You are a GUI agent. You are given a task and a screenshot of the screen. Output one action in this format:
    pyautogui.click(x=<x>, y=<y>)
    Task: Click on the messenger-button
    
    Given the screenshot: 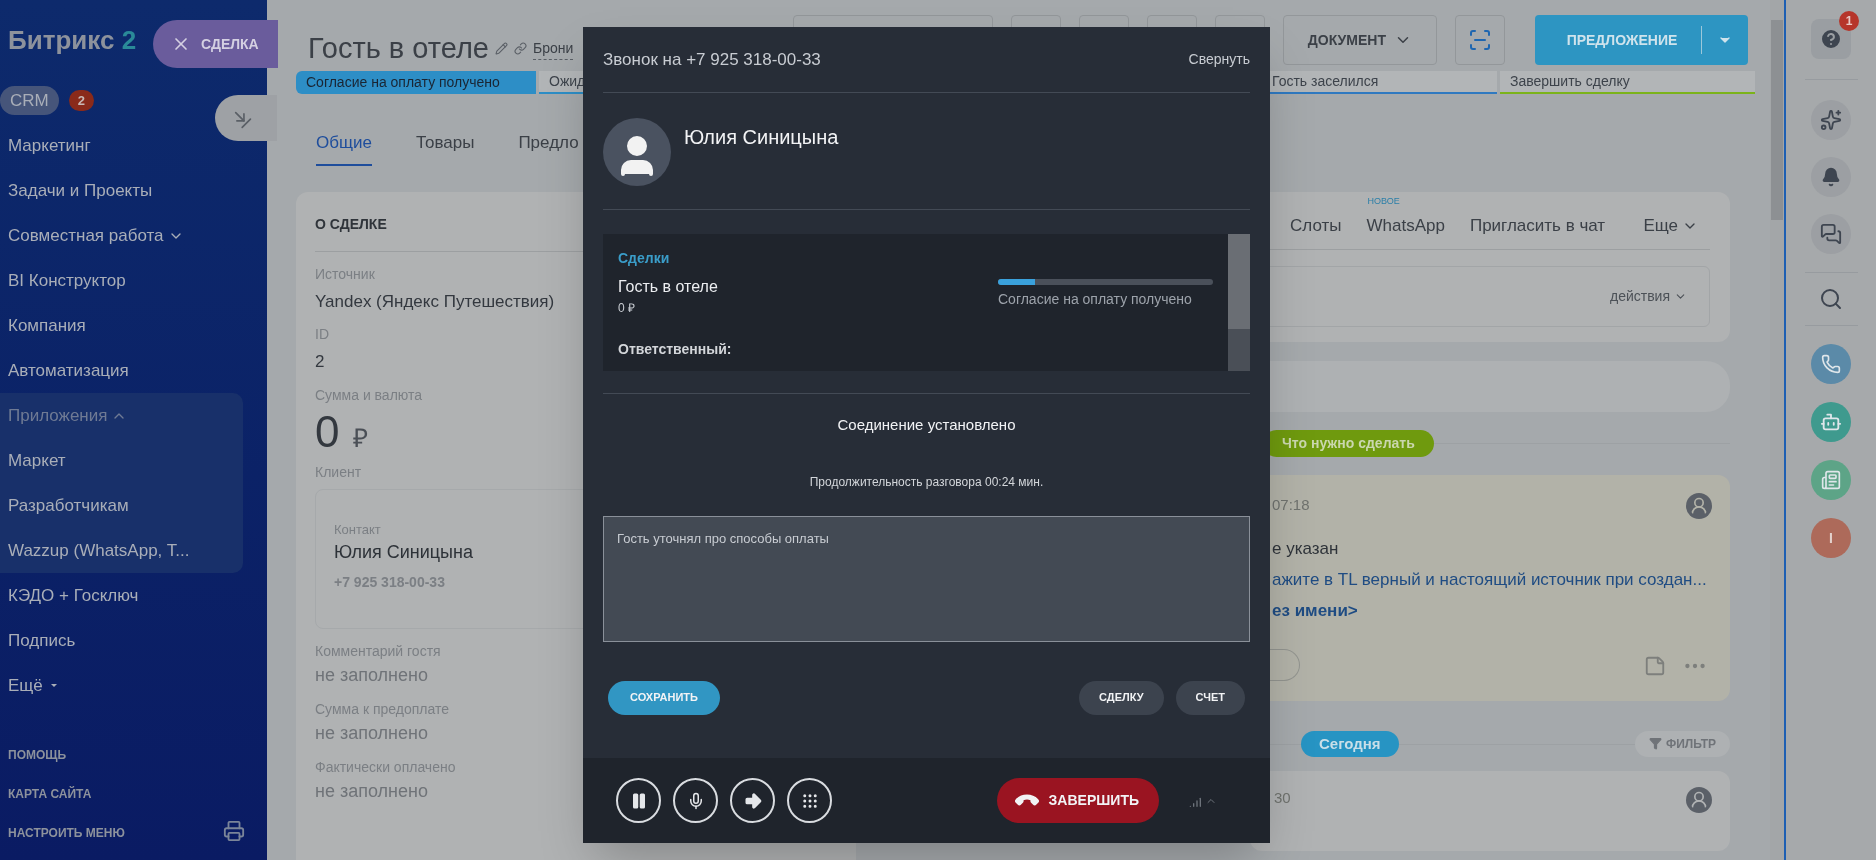 What is the action you would take?
    pyautogui.click(x=1831, y=234)
    